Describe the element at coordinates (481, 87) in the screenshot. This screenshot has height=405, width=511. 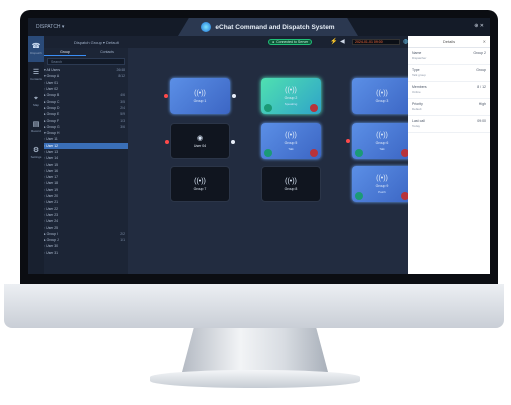
I see `details-value-right: 8 / 12` at that location.